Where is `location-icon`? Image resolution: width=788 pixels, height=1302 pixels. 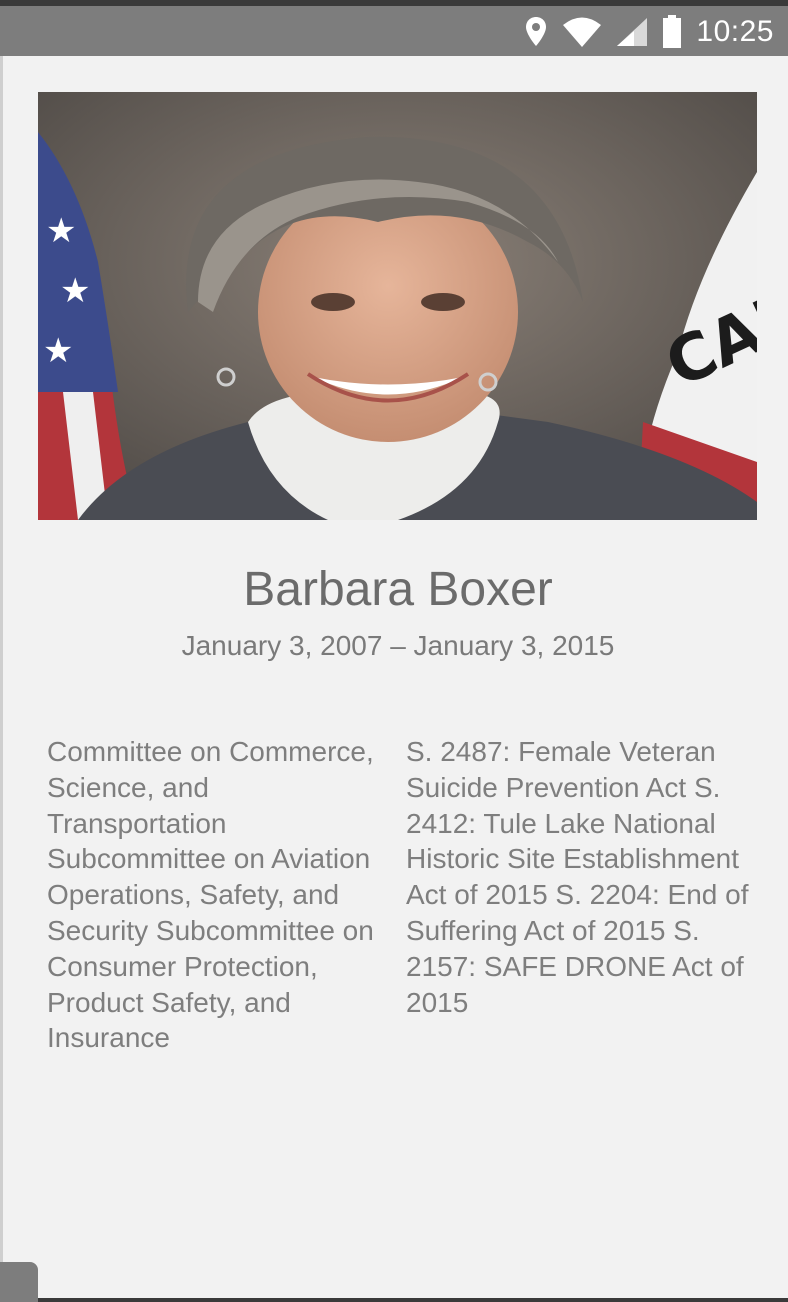 location-icon is located at coordinates (536, 32).